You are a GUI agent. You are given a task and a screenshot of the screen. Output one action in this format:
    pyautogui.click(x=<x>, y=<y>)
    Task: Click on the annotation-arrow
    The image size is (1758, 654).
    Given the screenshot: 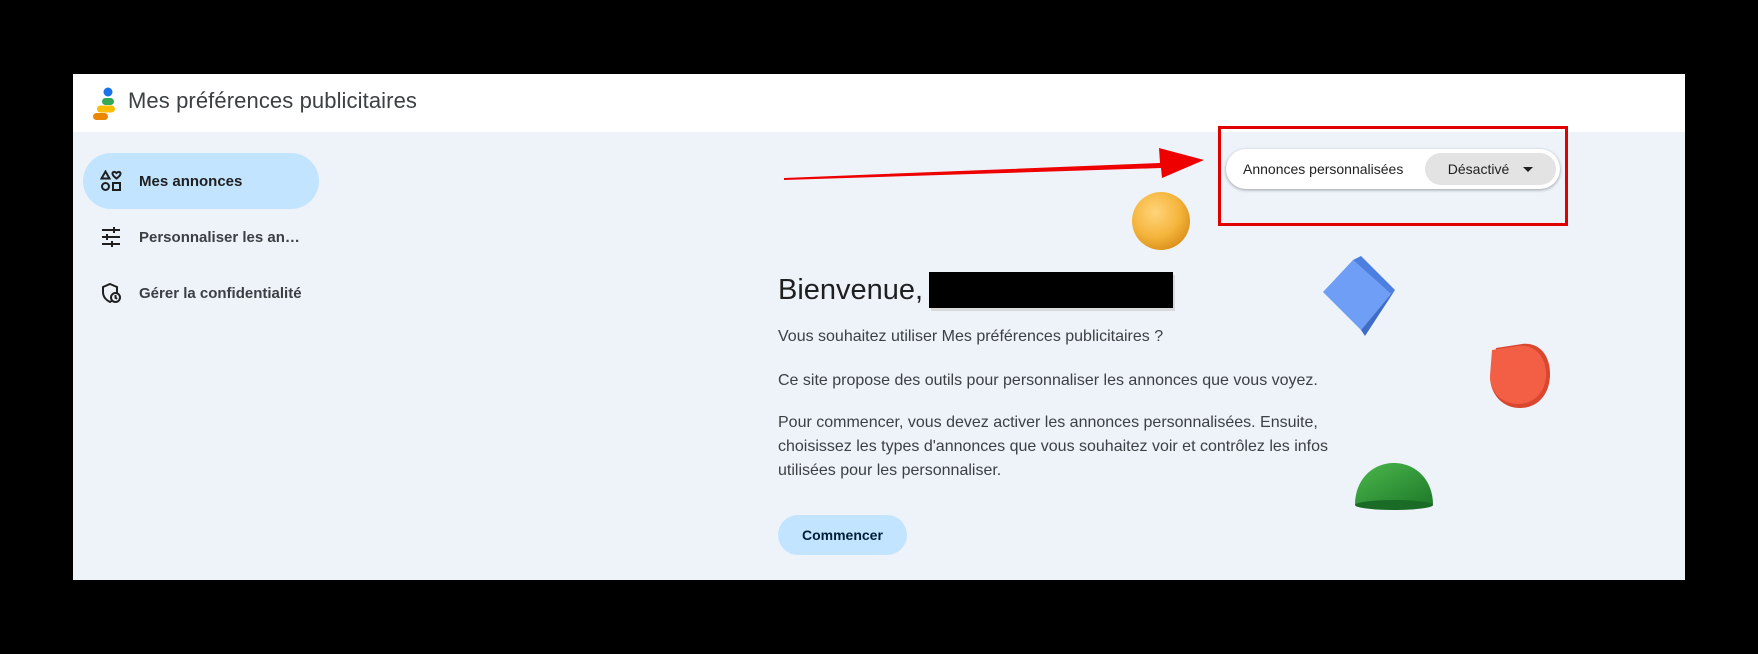 What is the action you would take?
    pyautogui.click(x=994, y=164)
    